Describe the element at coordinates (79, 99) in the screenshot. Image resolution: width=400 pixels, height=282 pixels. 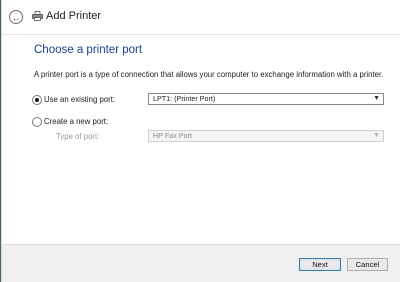
I see `existing-port-label: Use an existing port:` at that location.